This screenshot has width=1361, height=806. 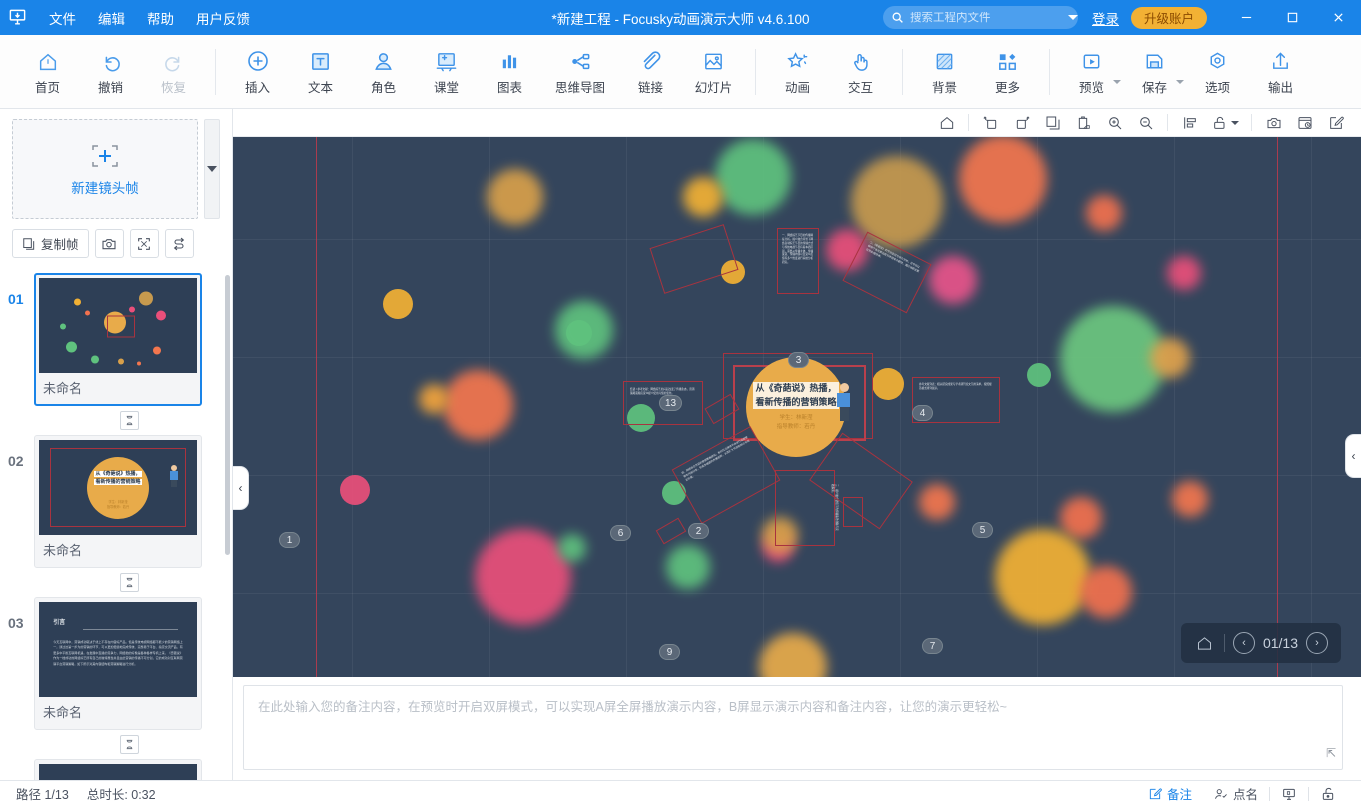 I want to click on frame-badge-3: 3, so click(x=798, y=360).